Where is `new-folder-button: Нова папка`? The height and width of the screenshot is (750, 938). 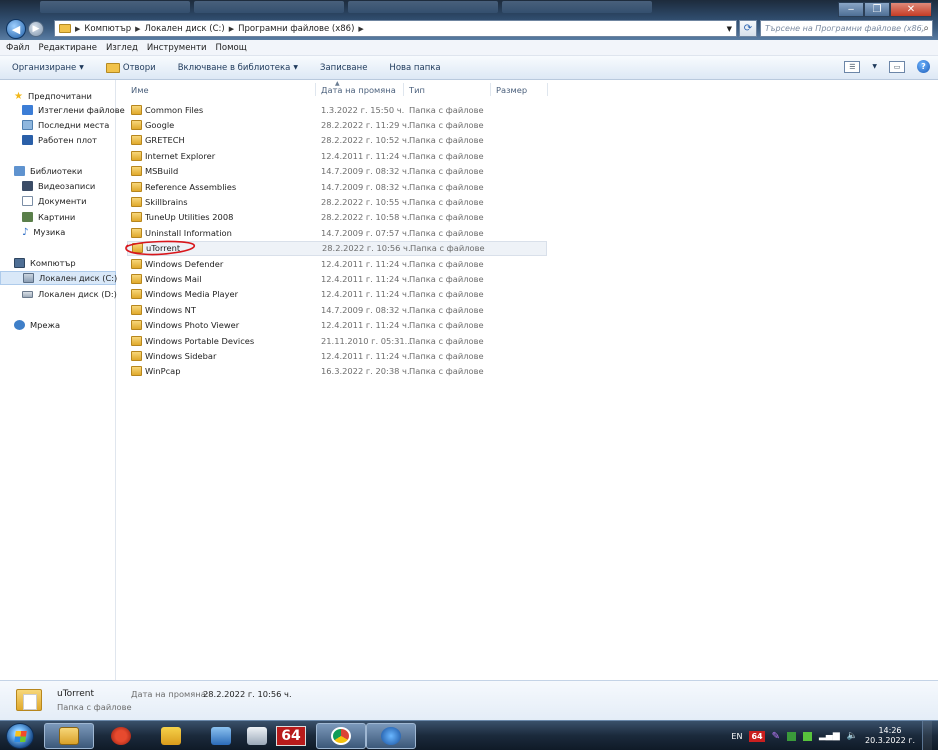
new-folder-button: Нова папка is located at coordinates (414, 68).